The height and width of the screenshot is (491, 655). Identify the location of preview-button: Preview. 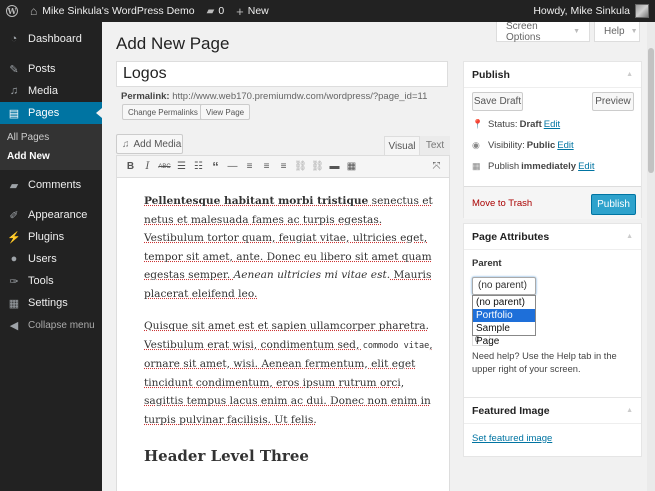
(613, 101).